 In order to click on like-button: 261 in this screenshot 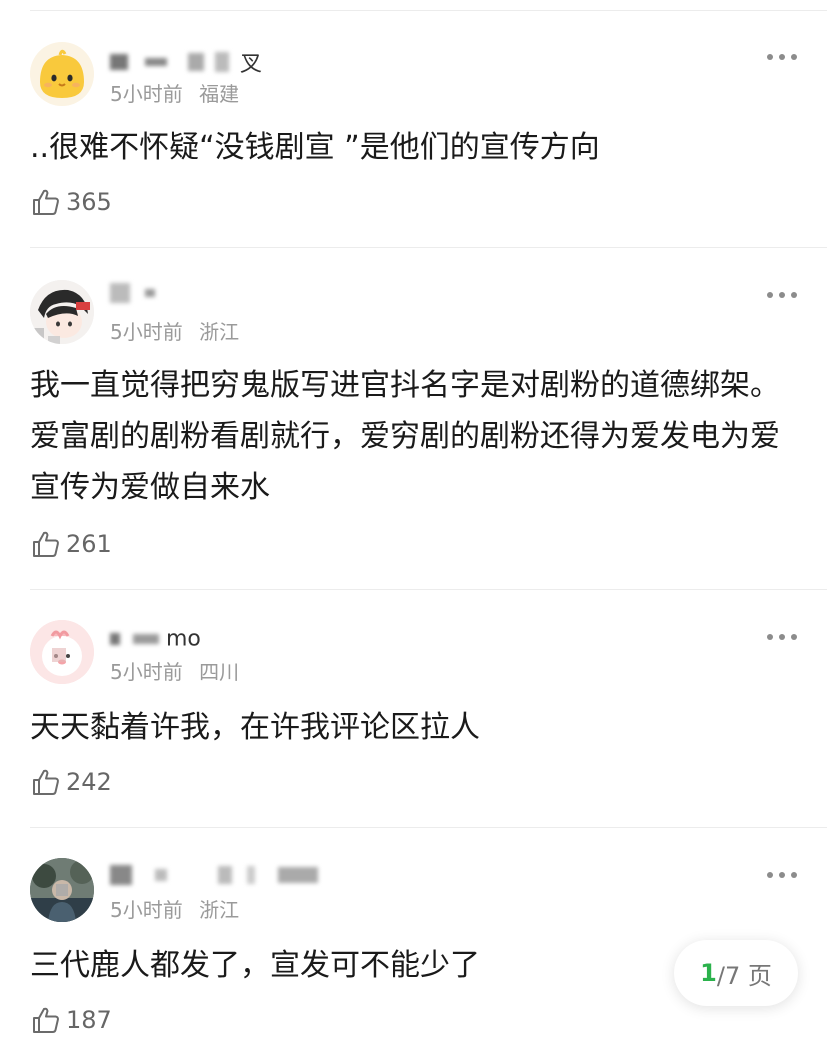, I will do `click(71, 544)`.